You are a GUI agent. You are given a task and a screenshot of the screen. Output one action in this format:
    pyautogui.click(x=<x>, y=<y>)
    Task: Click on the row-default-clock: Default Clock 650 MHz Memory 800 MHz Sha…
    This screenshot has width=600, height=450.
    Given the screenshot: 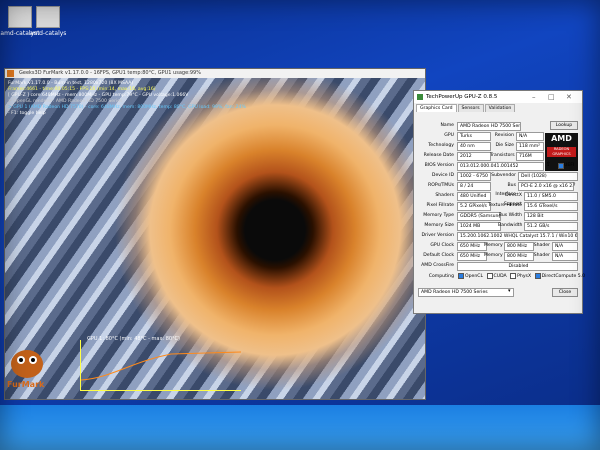 What is the action you would take?
    pyautogui.click(x=497, y=256)
    